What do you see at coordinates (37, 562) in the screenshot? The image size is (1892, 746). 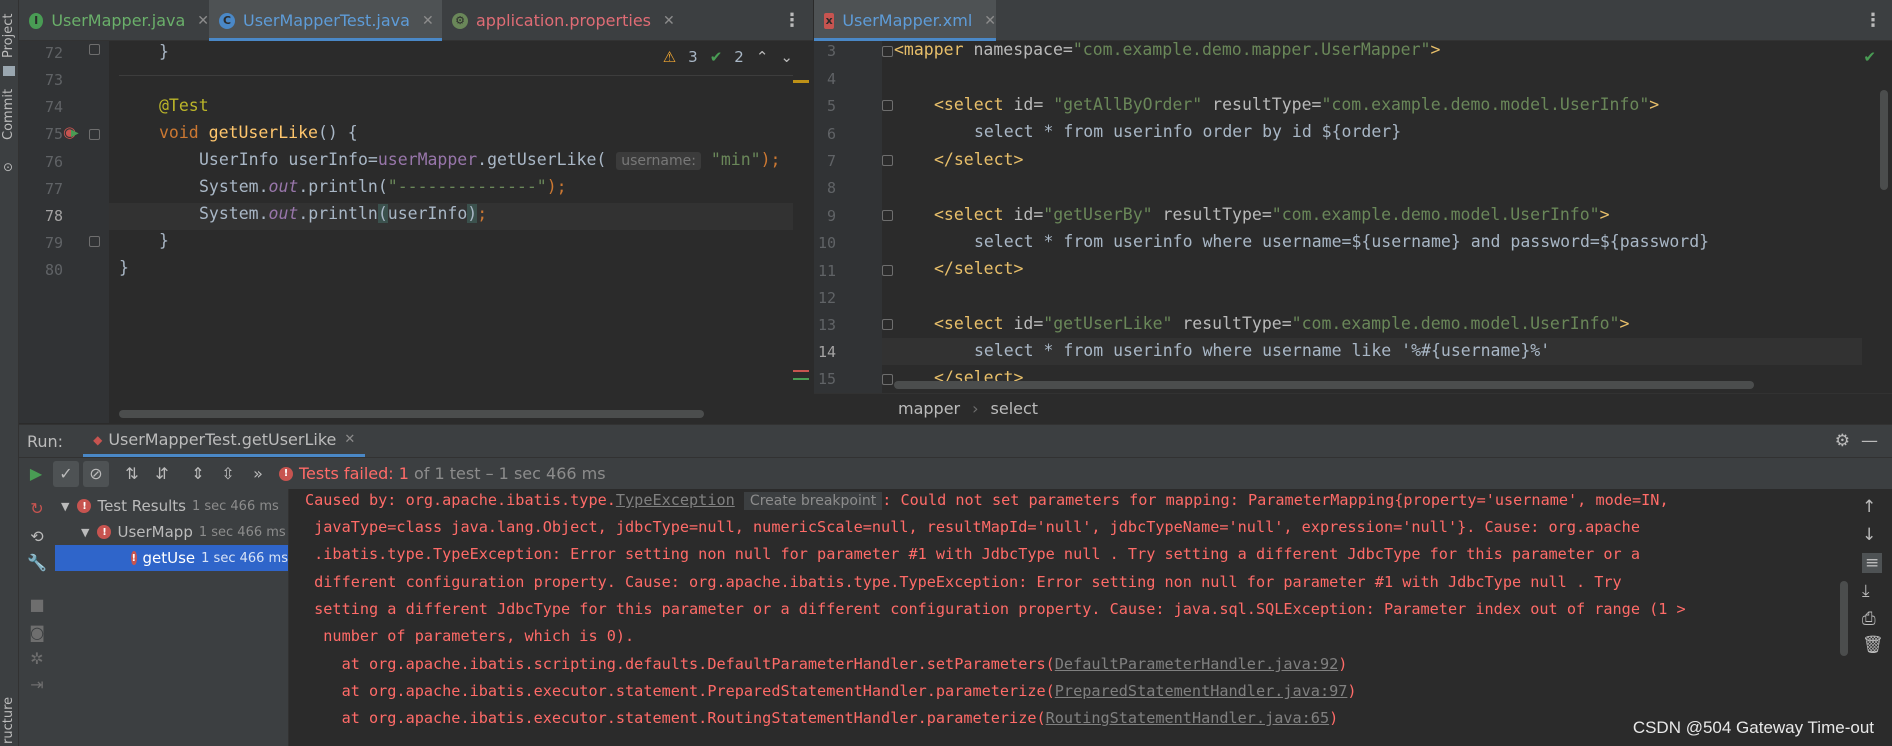 I see `wrench-icon: 🔧` at bounding box center [37, 562].